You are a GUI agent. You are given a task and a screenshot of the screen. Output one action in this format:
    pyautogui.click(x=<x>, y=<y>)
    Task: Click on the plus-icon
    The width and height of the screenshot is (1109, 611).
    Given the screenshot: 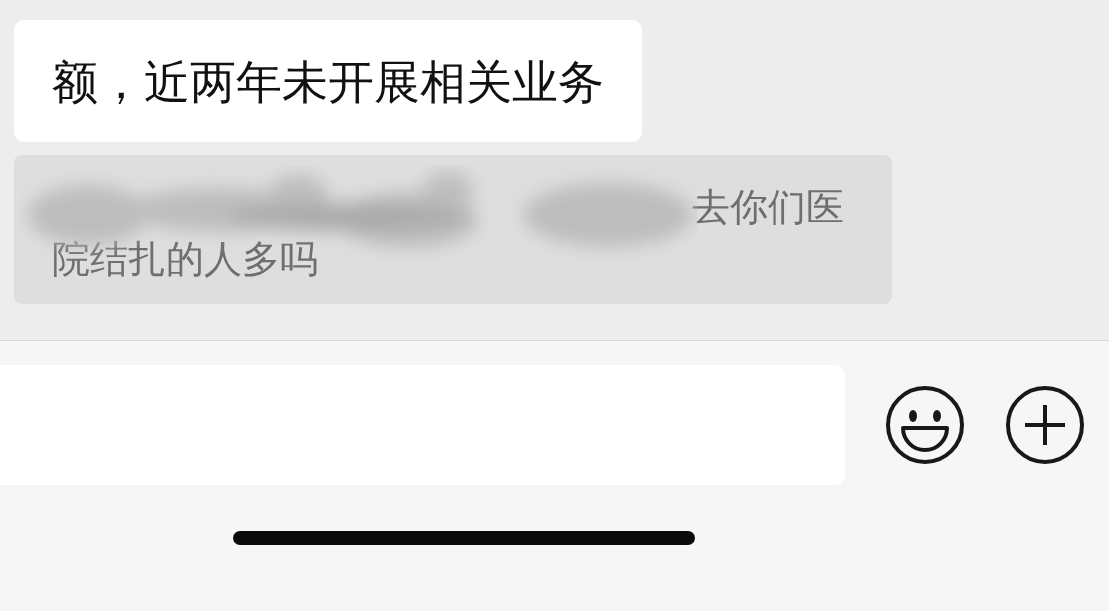 What is the action you would take?
    pyautogui.click(x=1045, y=425)
    